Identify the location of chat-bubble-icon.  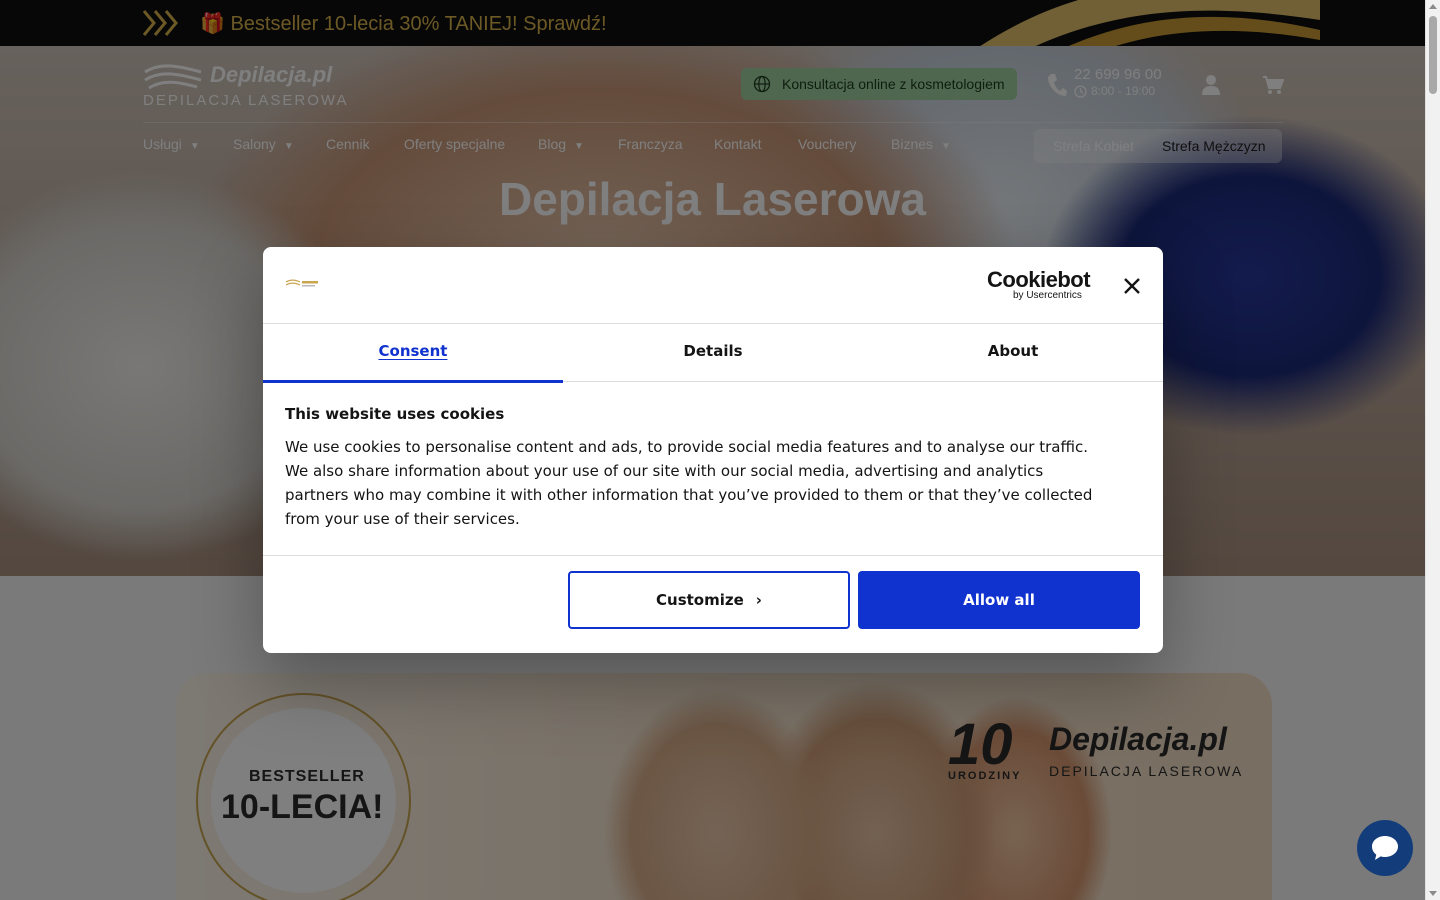
(1385, 848).